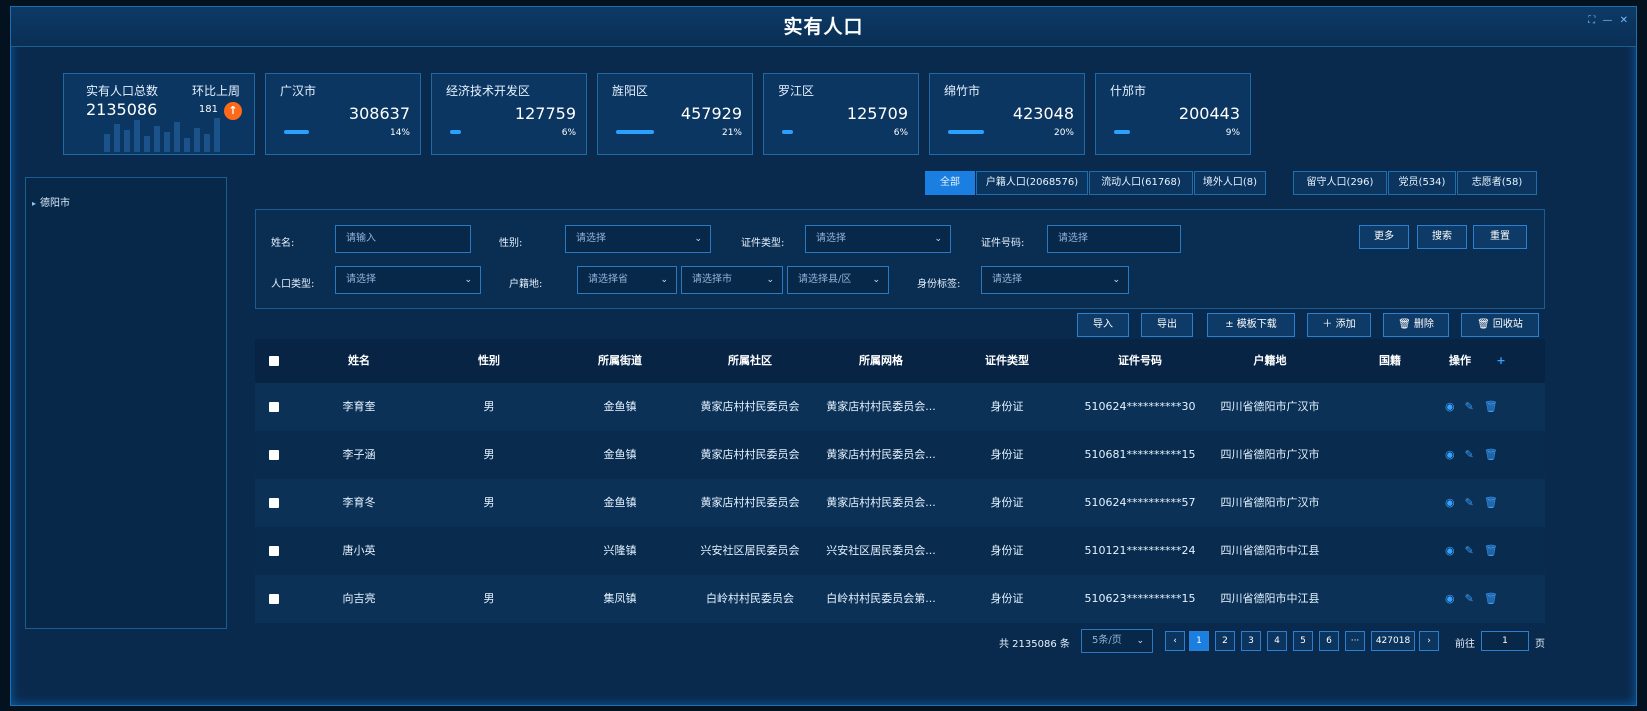  I want to click on export-button: 导出, so click(1167, 325).